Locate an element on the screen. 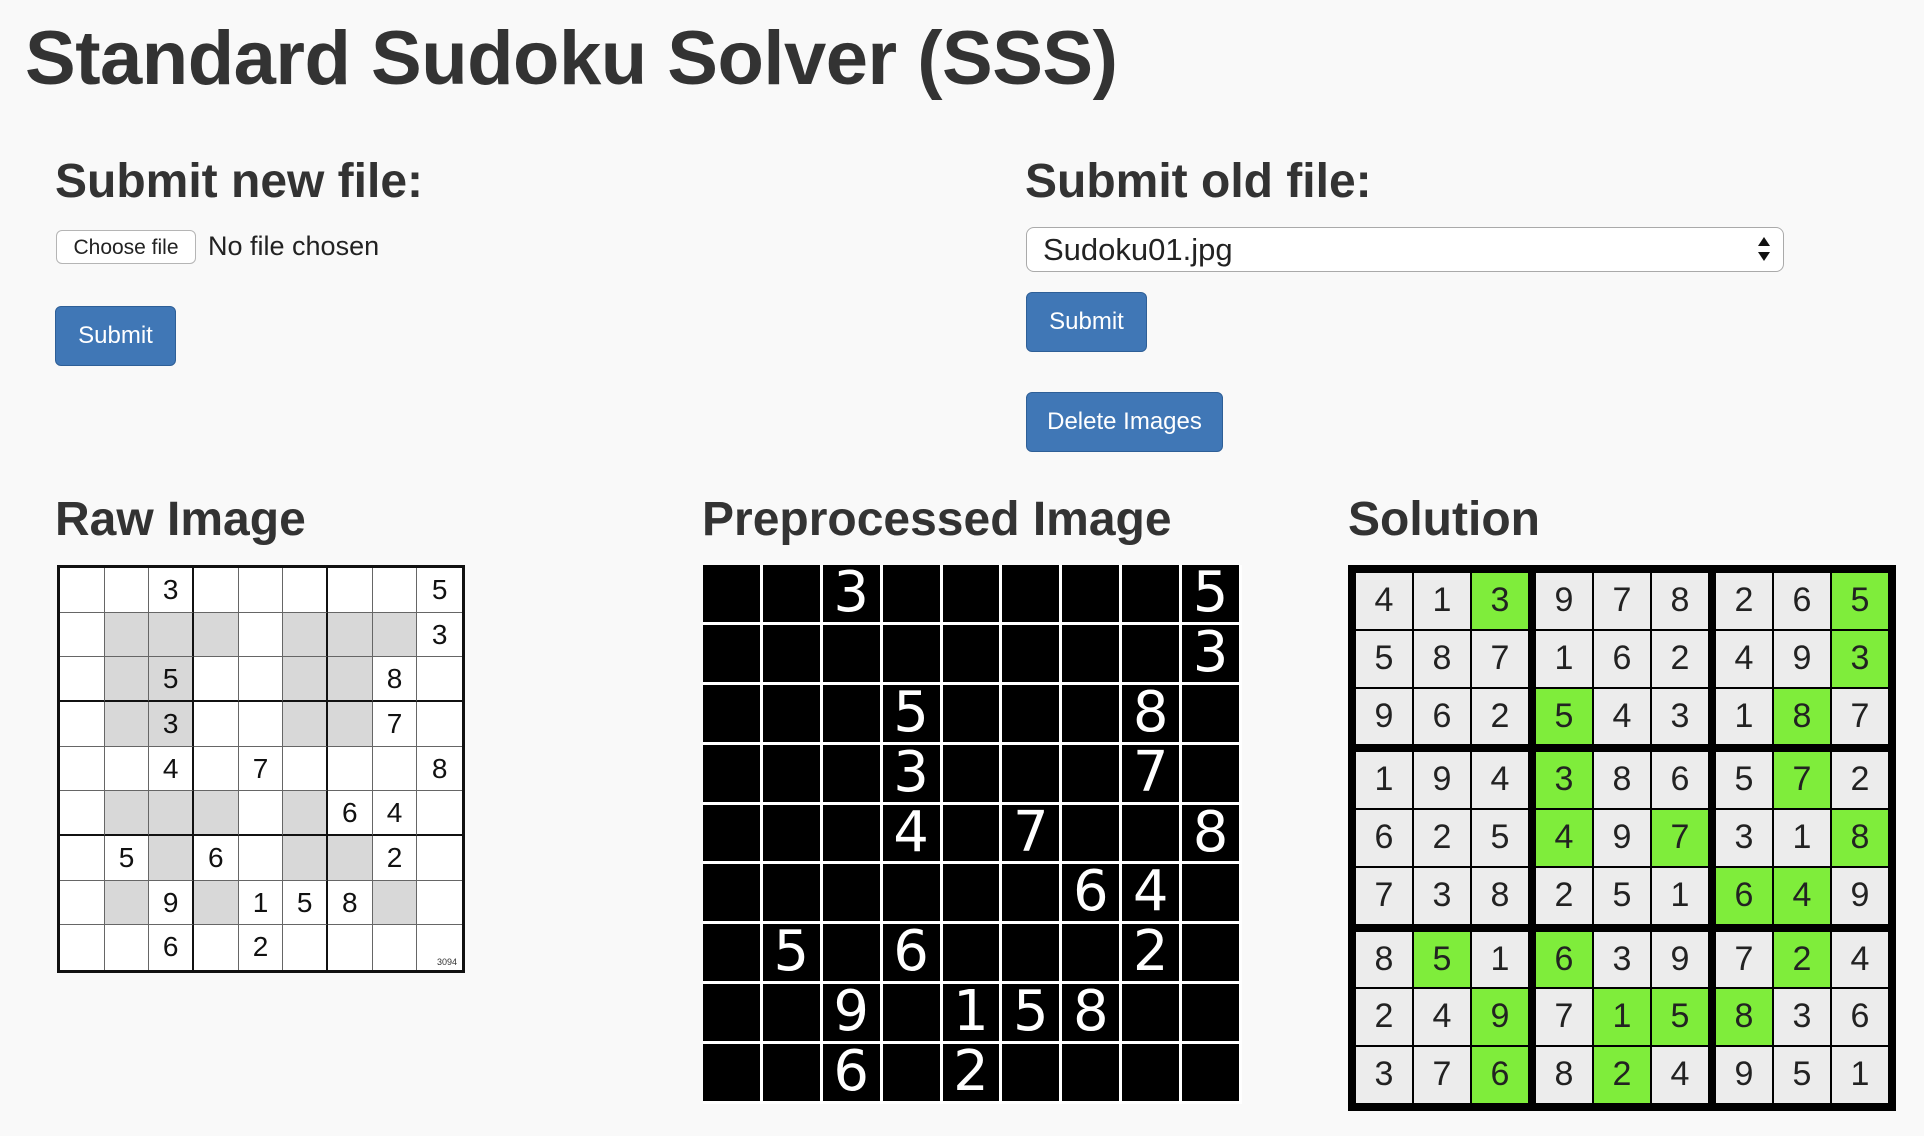 This screenshot has height=1136, width=1924. choose-file-button: Choose file is located at coordinates (126, 247).